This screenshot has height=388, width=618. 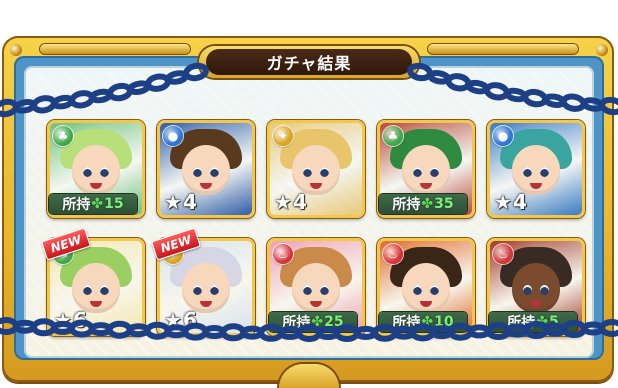 I want to click on owned-count: 15, so click(x=114, y=204).